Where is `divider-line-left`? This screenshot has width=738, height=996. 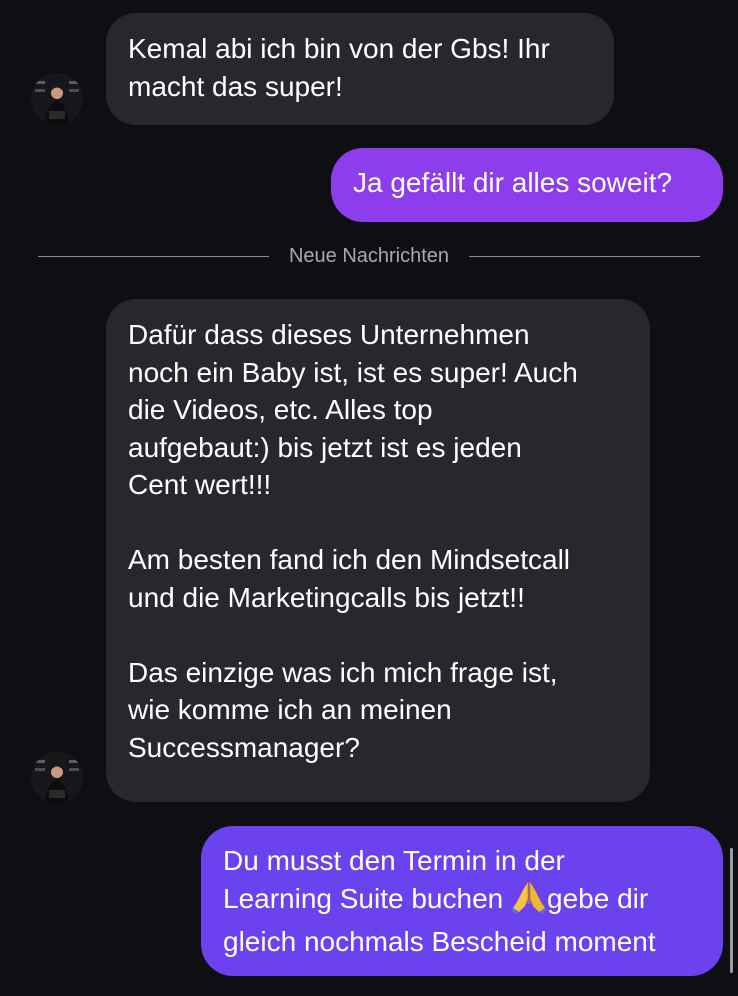
divider-line-left is located at coordinates (153, 256).